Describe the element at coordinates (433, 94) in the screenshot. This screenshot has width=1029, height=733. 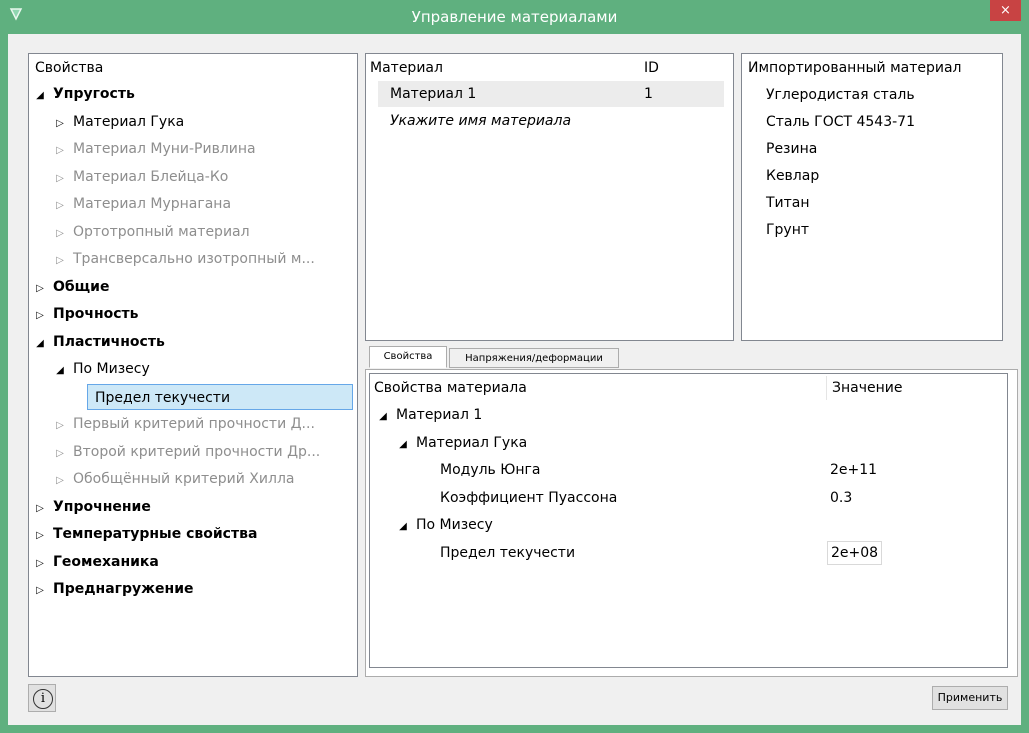
I see `material-name-cell: Материал 1` at that location.